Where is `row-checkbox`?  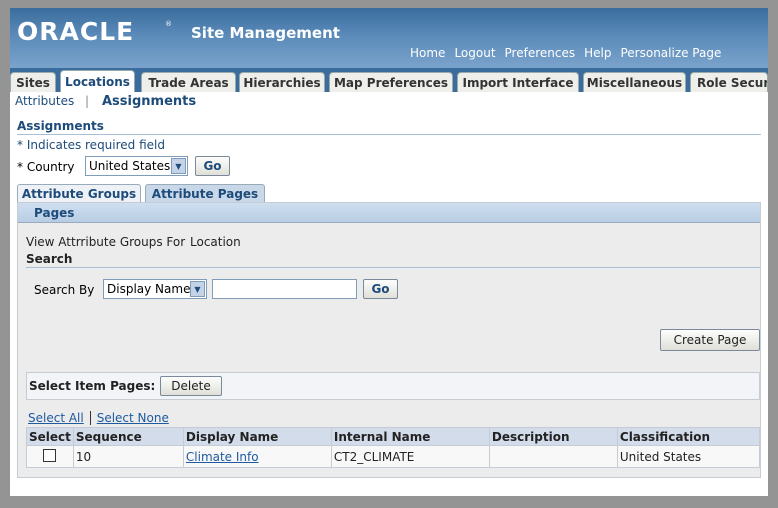 row-checkbox is located at coordinates (49, 455).